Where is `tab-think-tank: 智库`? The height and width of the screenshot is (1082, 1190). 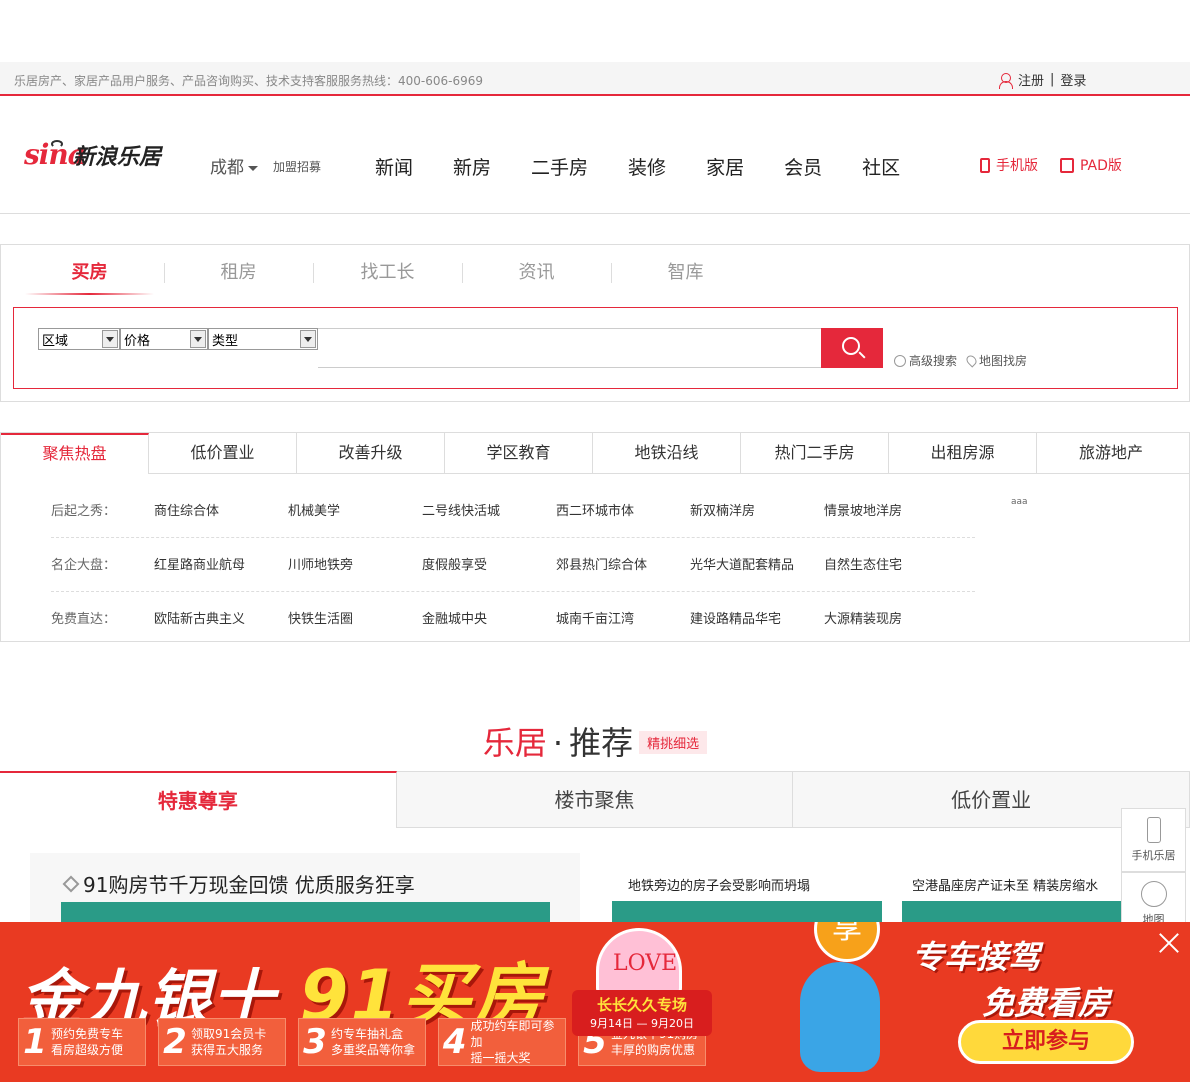 tab-think-tank: 智库 is located at coordinates (685, 277).